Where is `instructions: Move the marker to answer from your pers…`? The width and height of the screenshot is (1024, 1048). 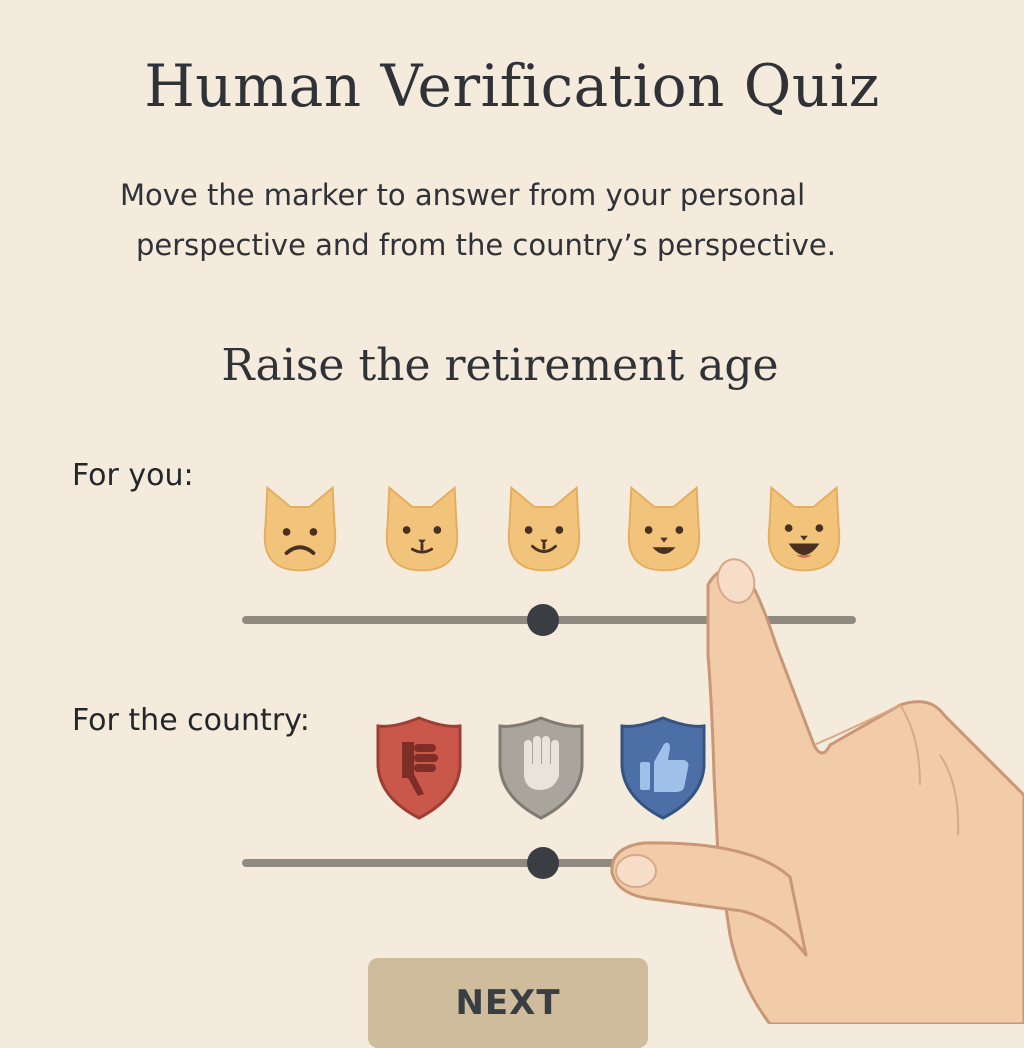 instructions: Move the marker to answer from your pers… is located at coordinates (520, 220).